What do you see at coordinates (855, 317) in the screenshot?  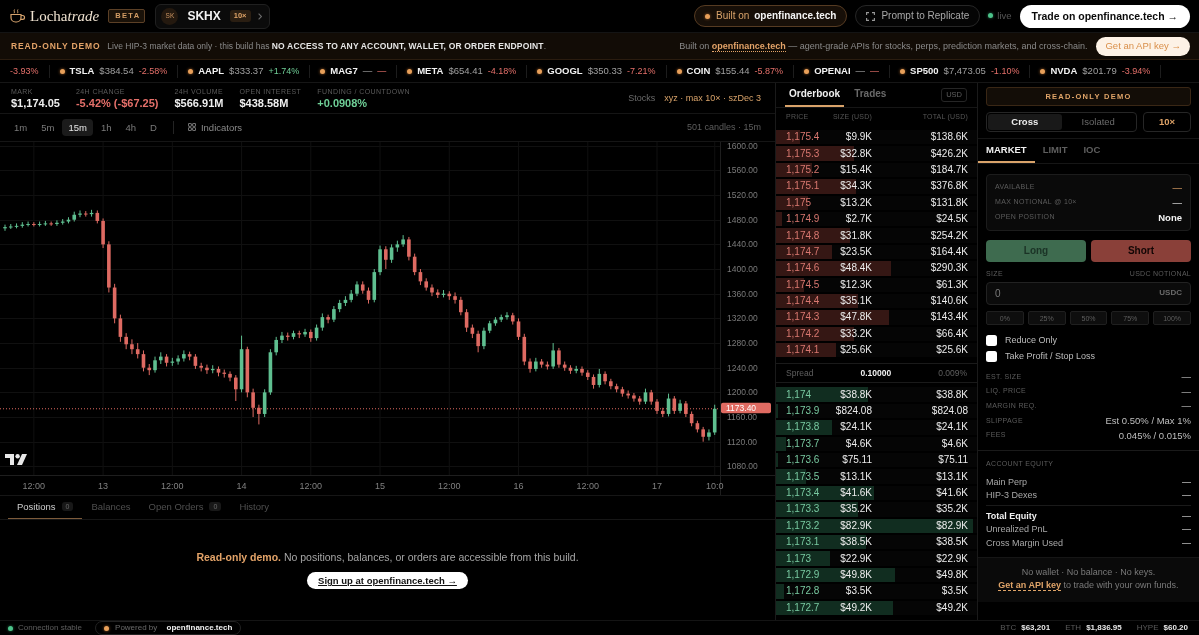 I see `order-size: $47.8K` at bounding box center [855, 317].